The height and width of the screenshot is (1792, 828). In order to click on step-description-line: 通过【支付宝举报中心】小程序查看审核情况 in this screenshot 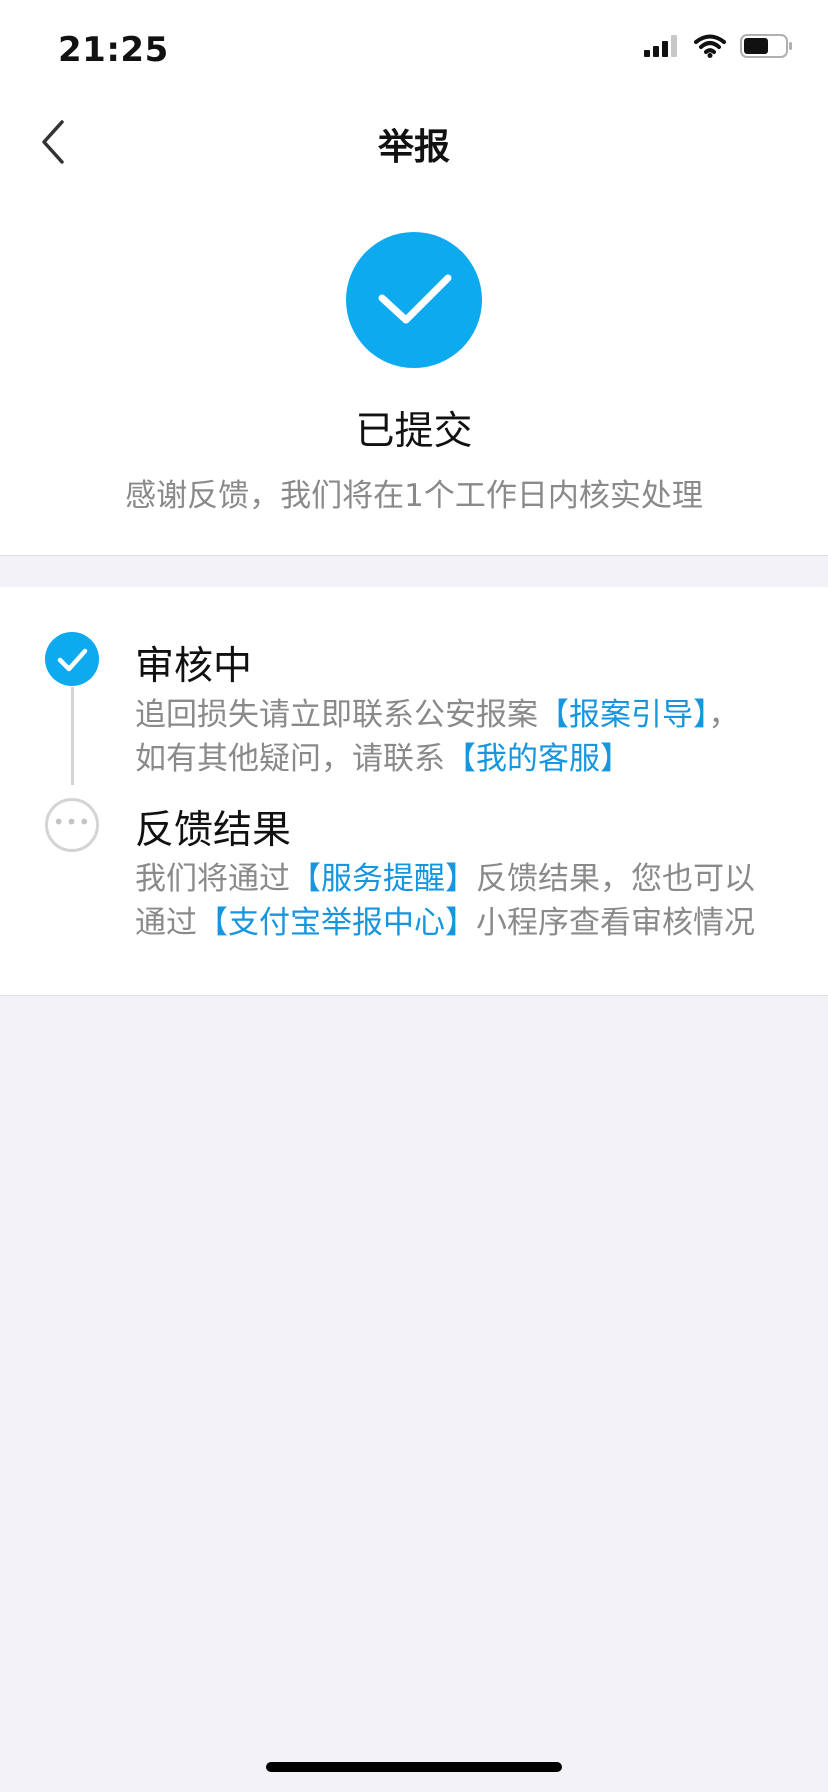, I will do `click(465, 923)`.